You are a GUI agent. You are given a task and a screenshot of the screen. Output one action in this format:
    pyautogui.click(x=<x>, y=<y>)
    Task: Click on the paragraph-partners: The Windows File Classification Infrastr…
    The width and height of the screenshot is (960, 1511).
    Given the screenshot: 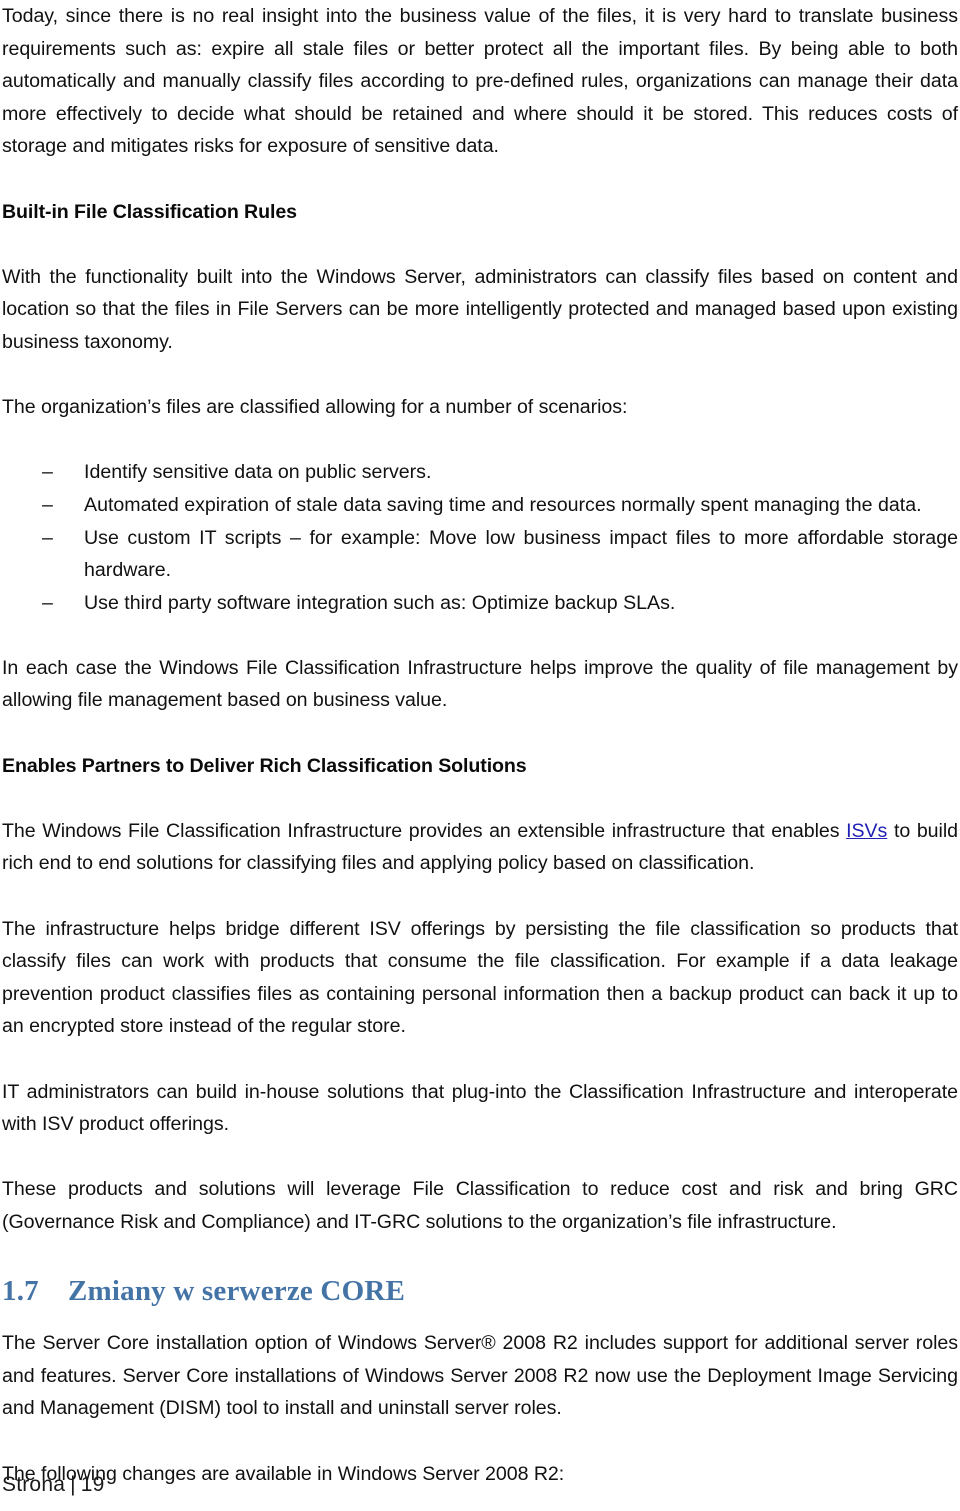 What is the action you would take?
    pyautogui.click(x=480, y=847)
    